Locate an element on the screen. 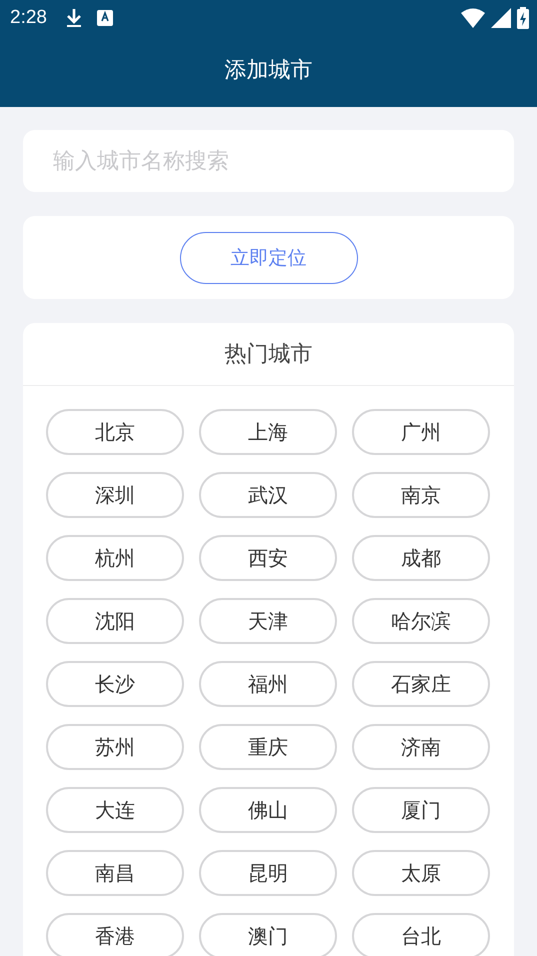 The width and height of the screenshot is (537, 956). locate-button: 立即定位 is located at coordinates (269, 258).